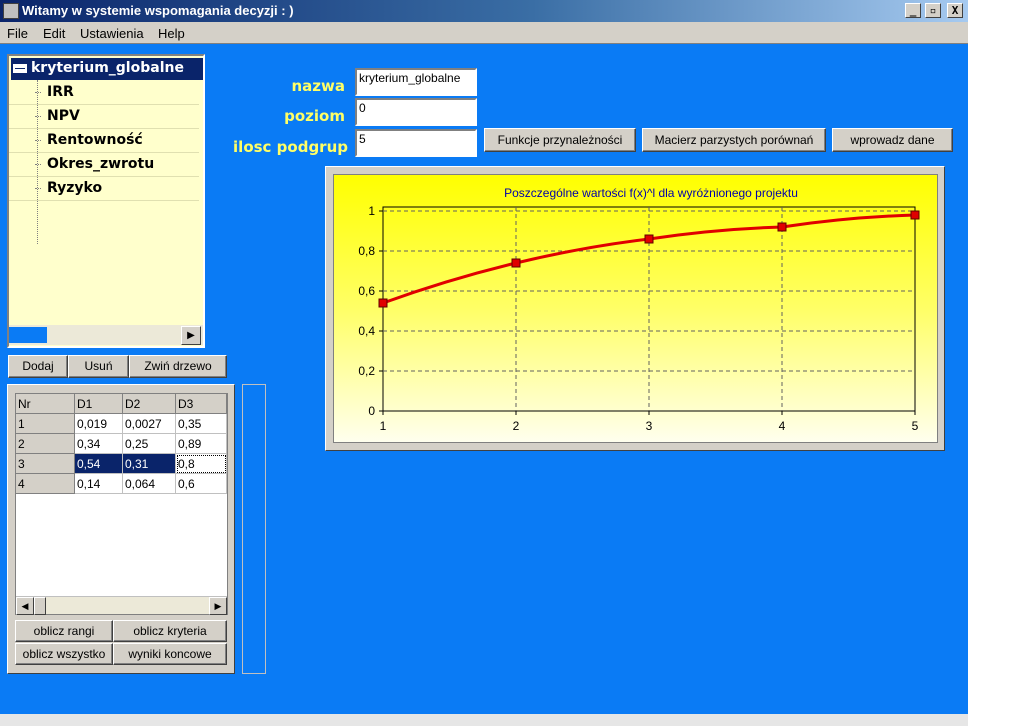 This screenshot has width=1024, height=726. What do you see at coordinates (201, 404) in the screenshot?
I see `grid-header-d3: D3` at bounding box center [201, 404].